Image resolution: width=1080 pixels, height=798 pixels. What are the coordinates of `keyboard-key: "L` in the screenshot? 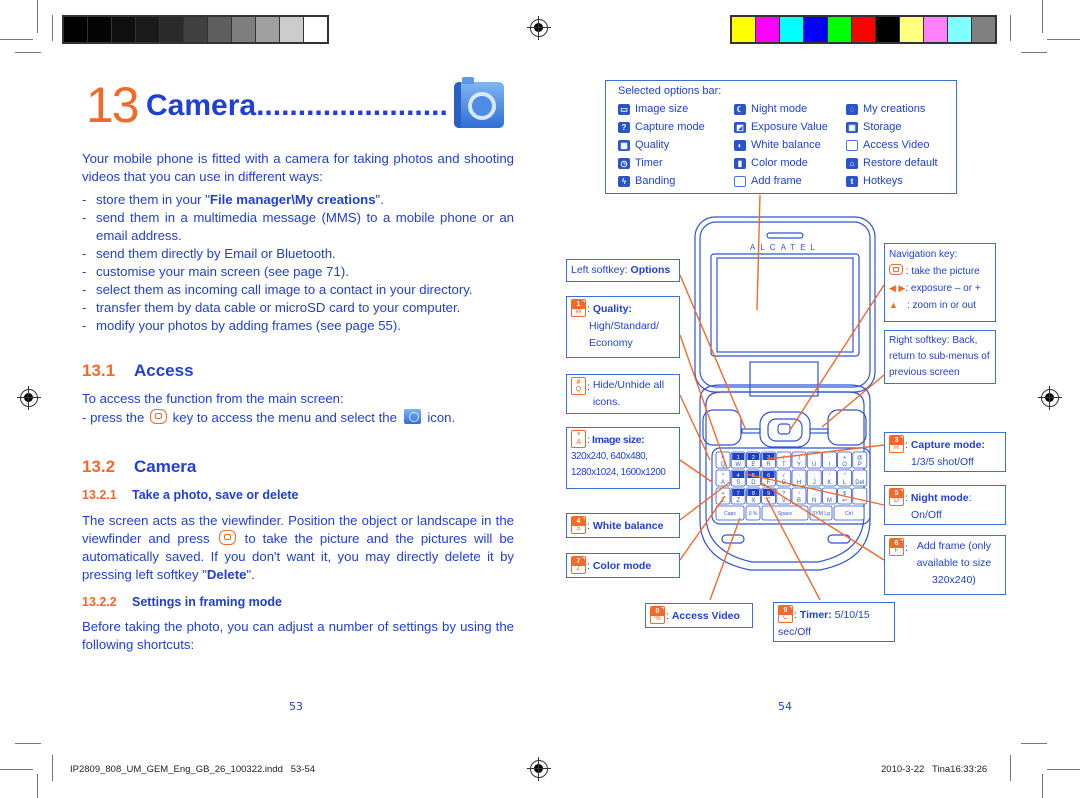 It's located at (844, 478).